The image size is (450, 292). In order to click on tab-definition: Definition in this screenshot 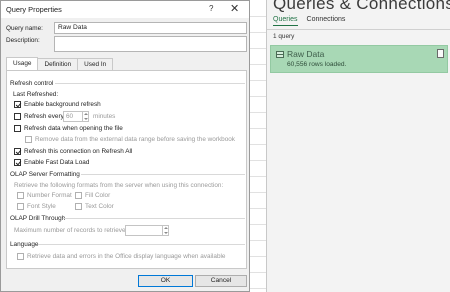, I will do `click(58, 64)`.